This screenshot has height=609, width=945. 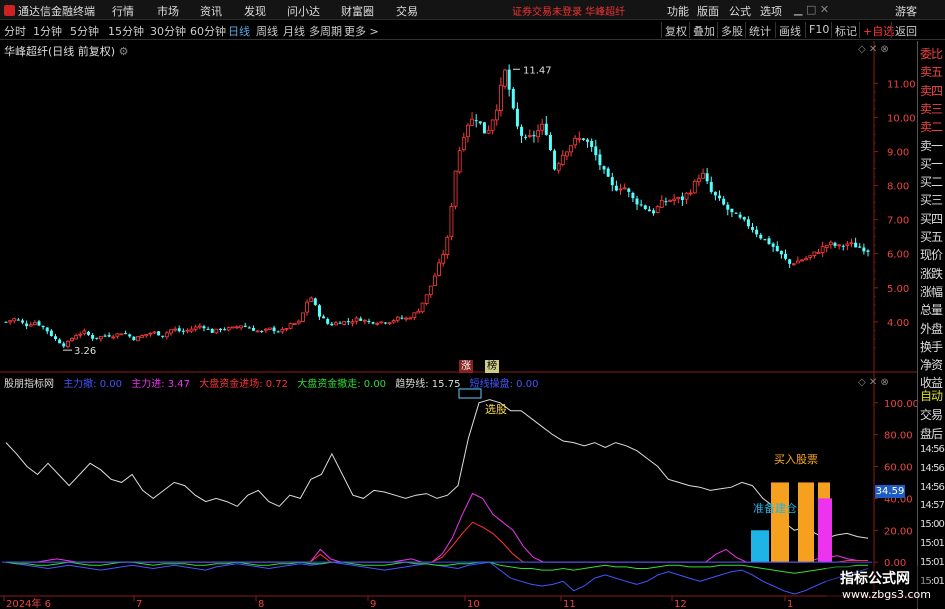 What do you see at coordinates (932, 505) in the screenshot?
I see `side-panel-item: 14:57` at bounding box center [932, 505].